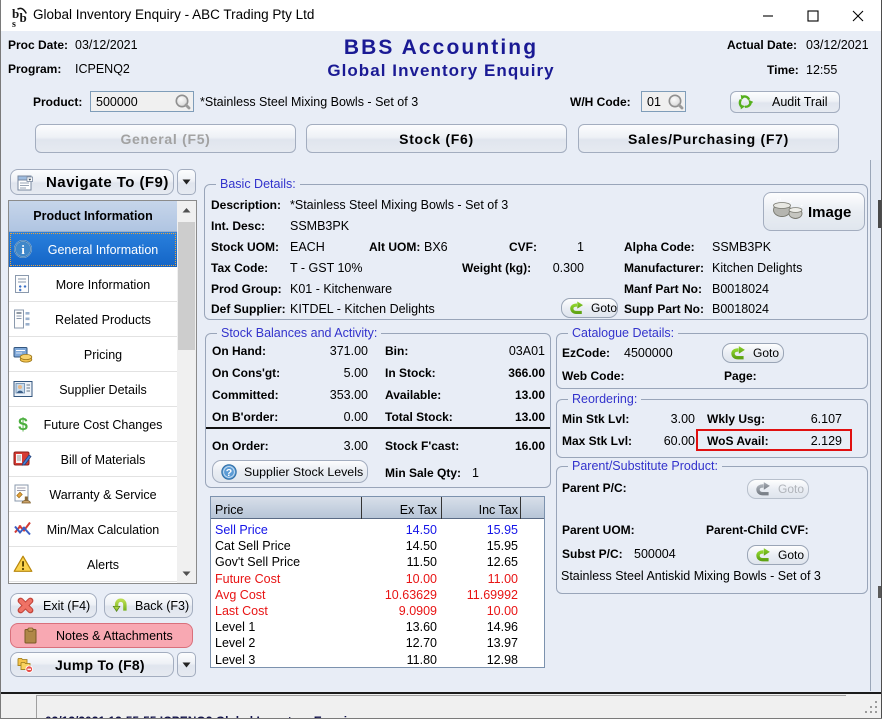 Image resolution: width=882 pixels, height=719 pixels. I want to click on svg-text: i, so click(23, 249).